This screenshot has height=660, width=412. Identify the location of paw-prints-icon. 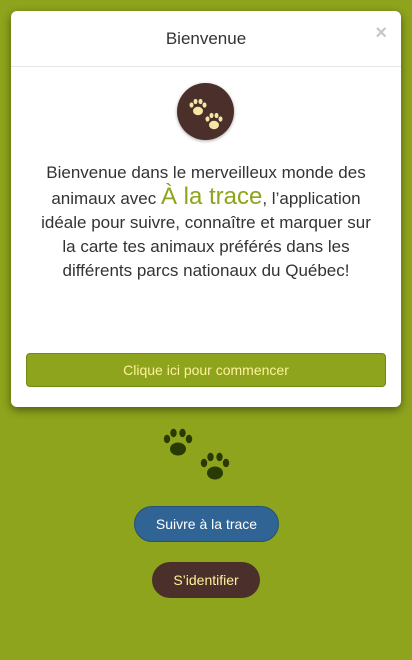
(197, 453).